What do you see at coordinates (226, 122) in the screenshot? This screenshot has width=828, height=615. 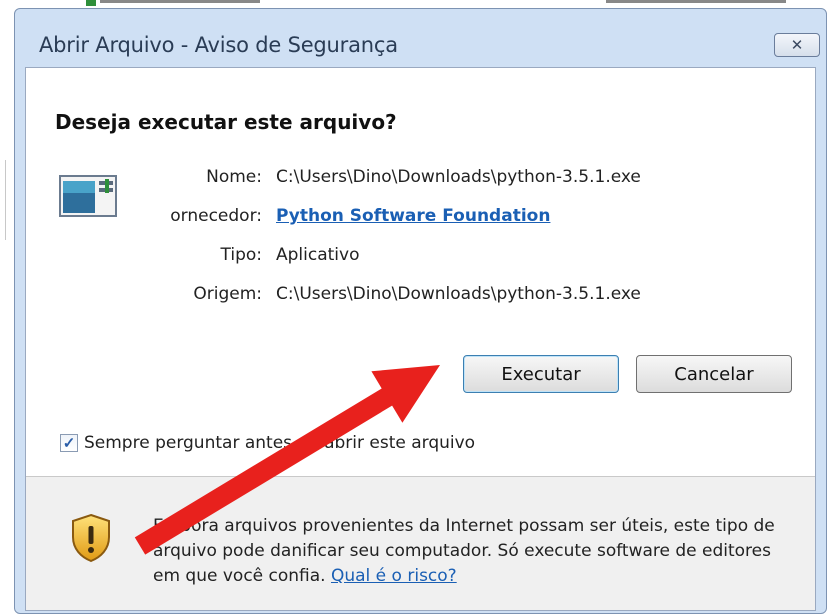 I see `dialog-question: Deseja executar este arquivo?` at bounding box center [226, 122].